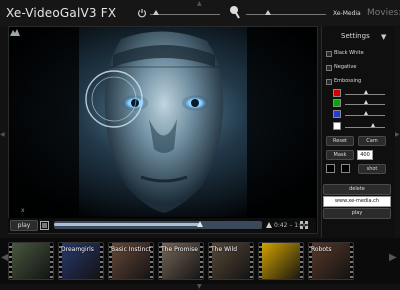  I want to click on thumbnail-3: Basic Instinct, so click(131, 261).